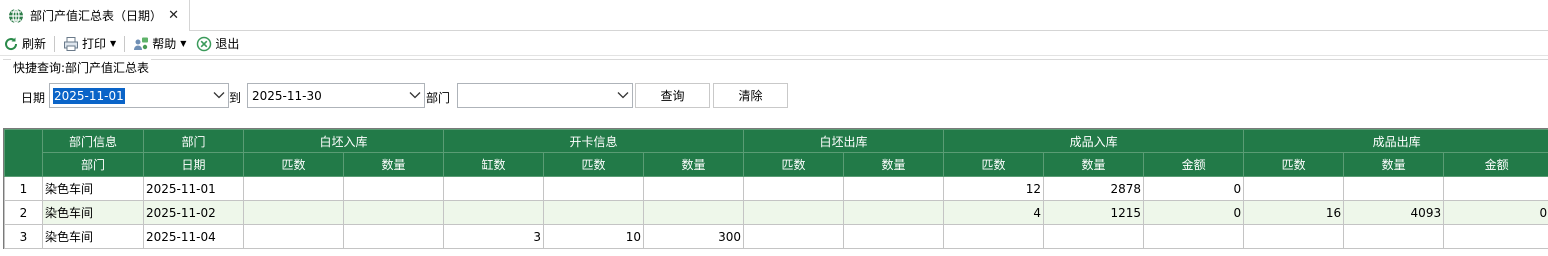 This screenshot has width=1548, height=256. Describe the element at coordinates (227, 44) in the screenshot. I see `exit-label: 退出` at that location.